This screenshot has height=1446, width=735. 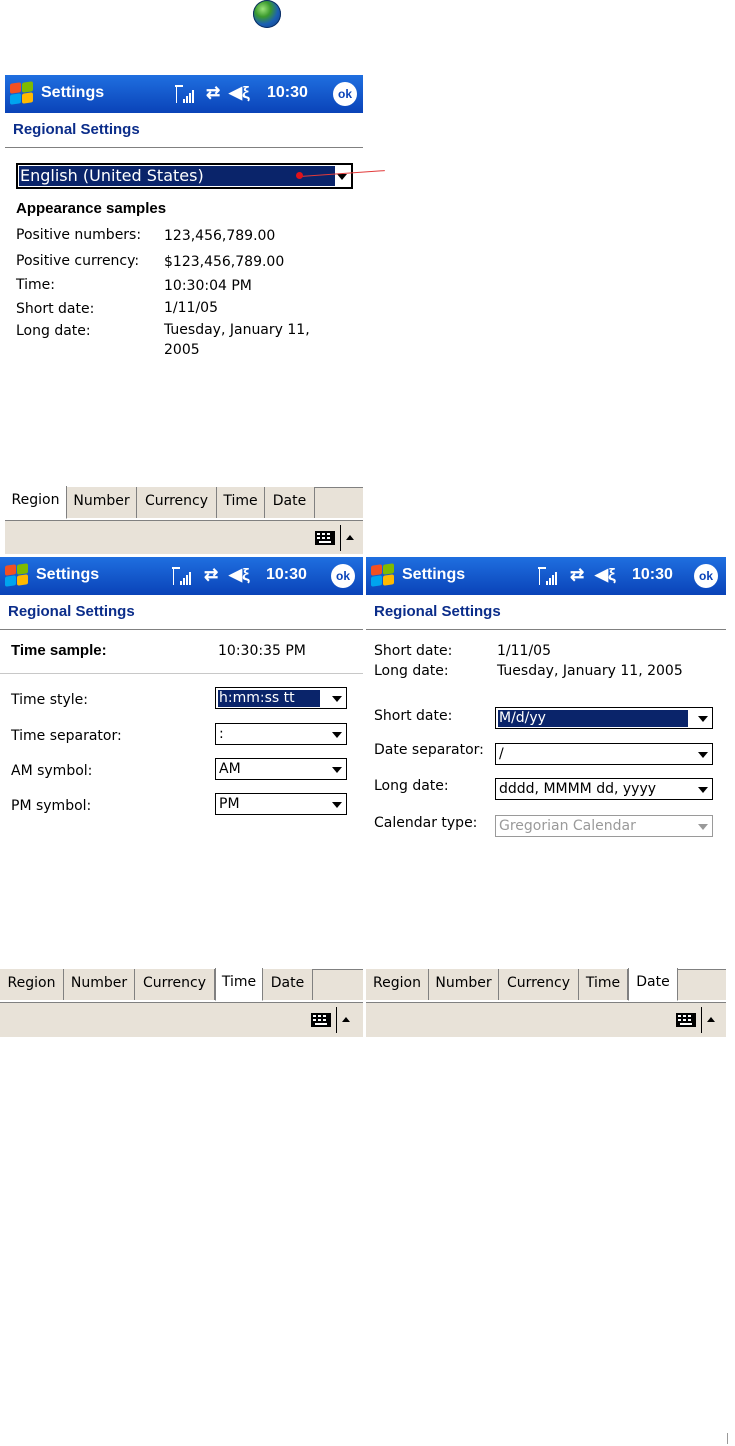 What do you see at coordinates (281, 769) in the screenshot?
I see `am-symbol-select: AM` at bounding box center [281, 769].